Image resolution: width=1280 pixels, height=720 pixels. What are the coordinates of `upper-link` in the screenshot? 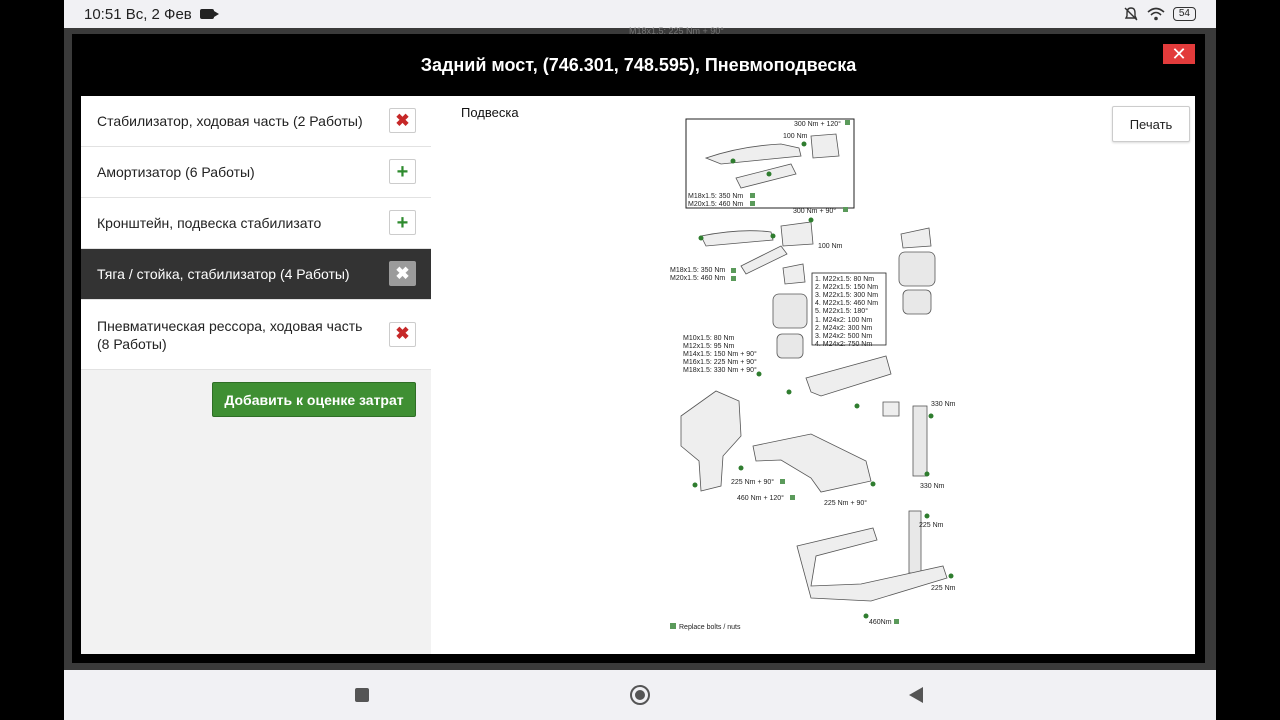 It's located at (764, 260).